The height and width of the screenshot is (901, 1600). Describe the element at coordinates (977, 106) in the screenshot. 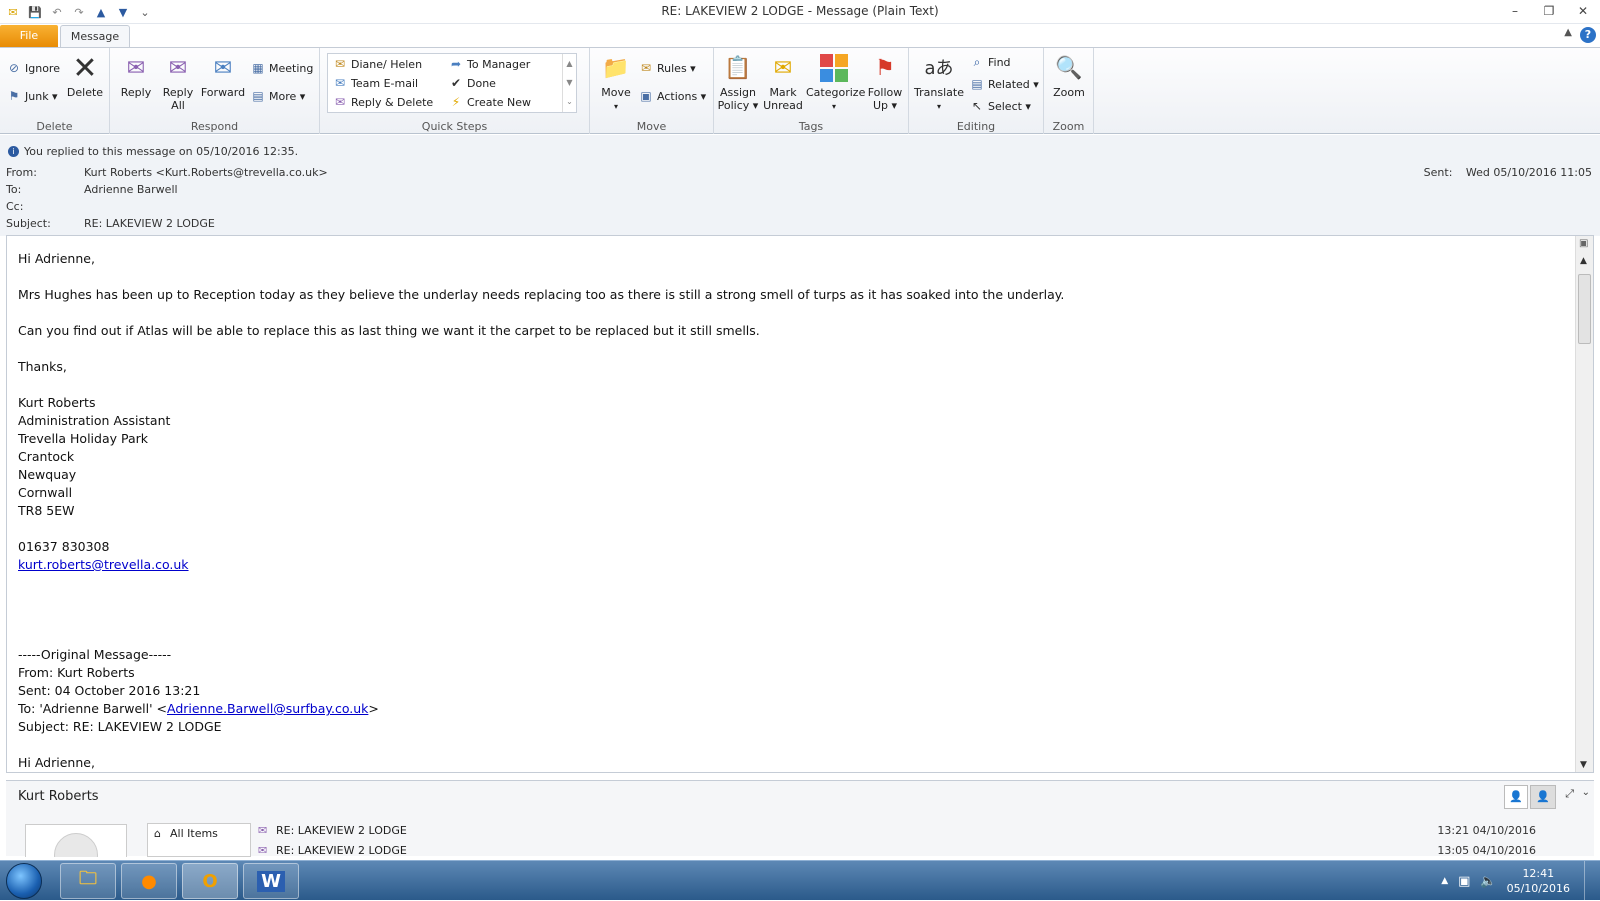

I see `cursor-icon: ↖` at that location.